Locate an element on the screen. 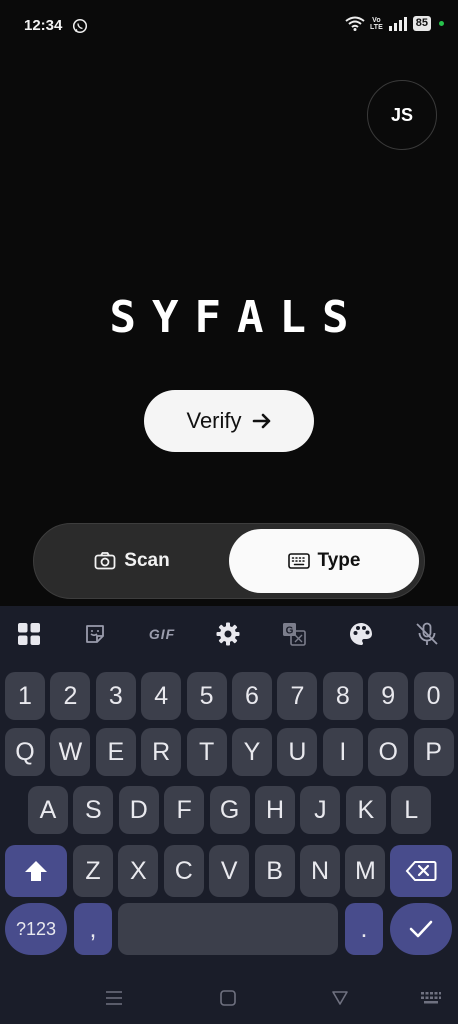  letter-key-t: T is located at coordinates (206, 752).